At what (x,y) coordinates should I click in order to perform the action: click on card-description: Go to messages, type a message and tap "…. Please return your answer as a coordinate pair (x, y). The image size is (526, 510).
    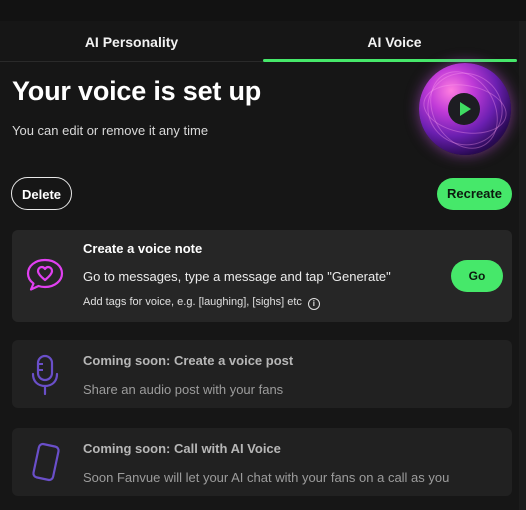
    Looking at the image, I should click on (237, 276).